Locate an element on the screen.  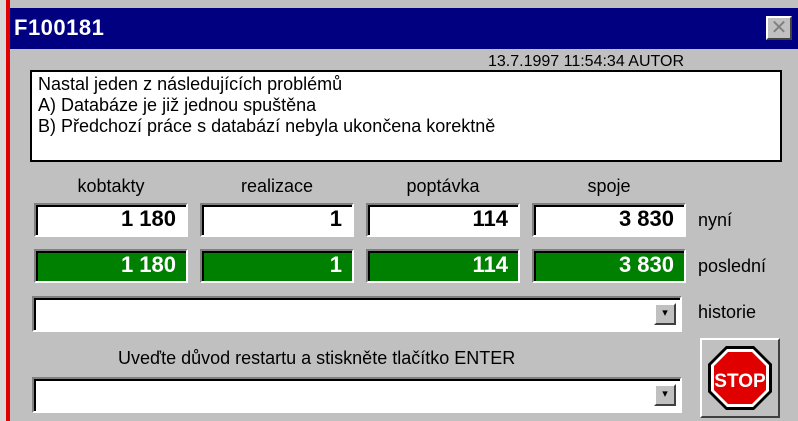
row-label-last: poslední is located at coordinates (732, 266).